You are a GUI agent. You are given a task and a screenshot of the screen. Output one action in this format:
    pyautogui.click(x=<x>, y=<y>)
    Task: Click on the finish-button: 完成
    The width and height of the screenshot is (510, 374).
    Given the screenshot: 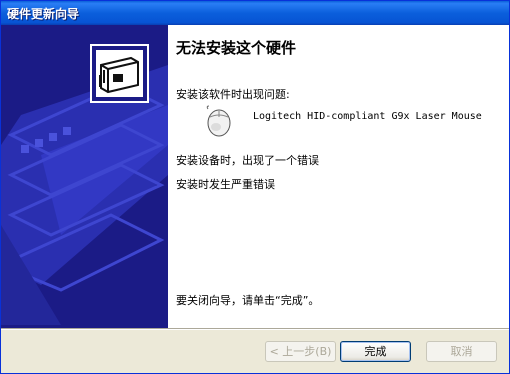 What is the action you would take?
    pyautogui.click(x=375, y=351)
    